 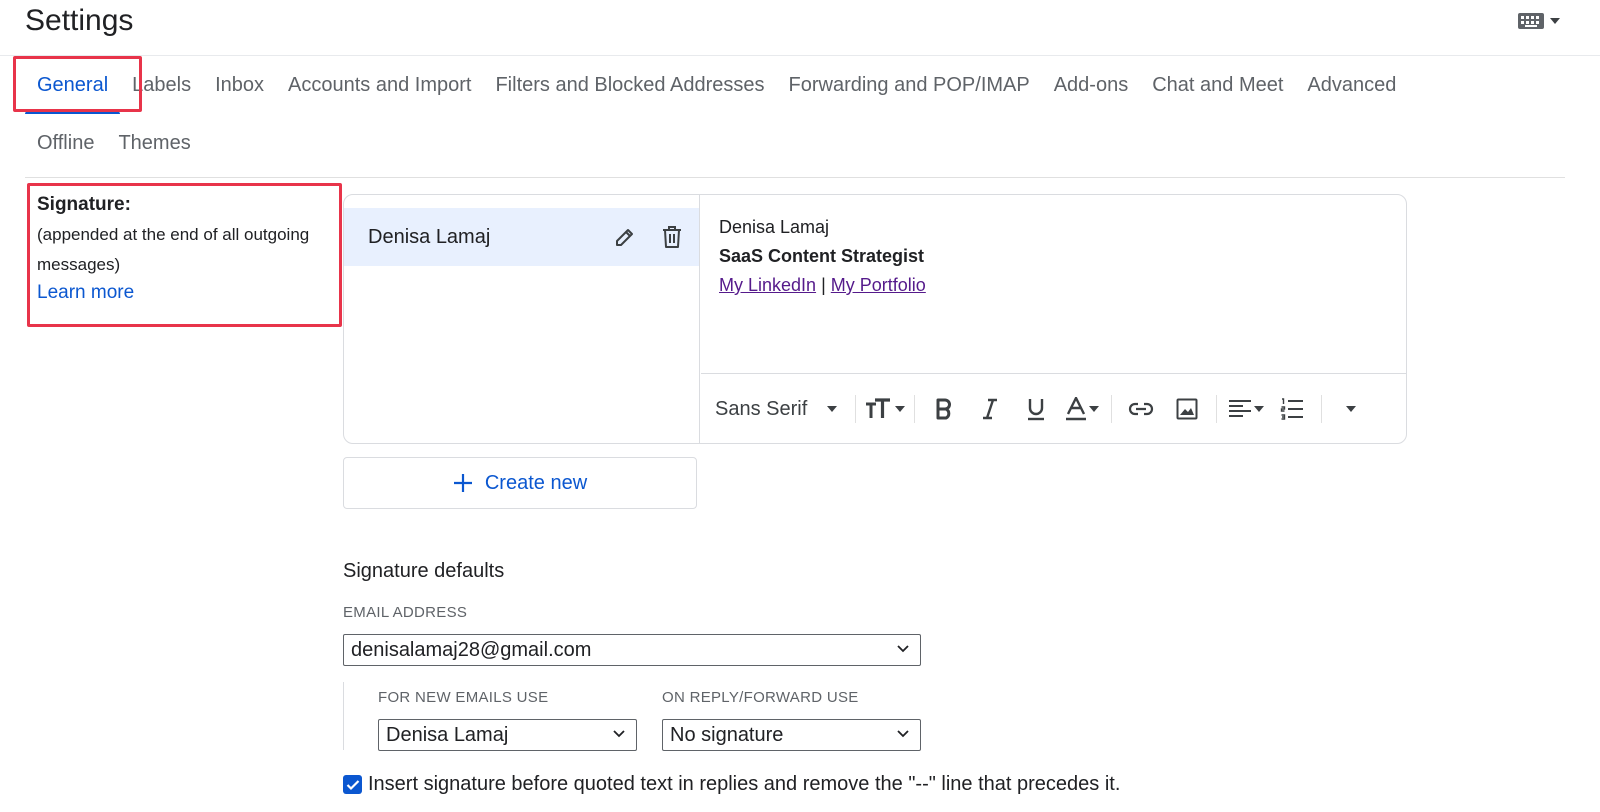 I want to click on numbered-list-icon, so click(x=1292, y=409).